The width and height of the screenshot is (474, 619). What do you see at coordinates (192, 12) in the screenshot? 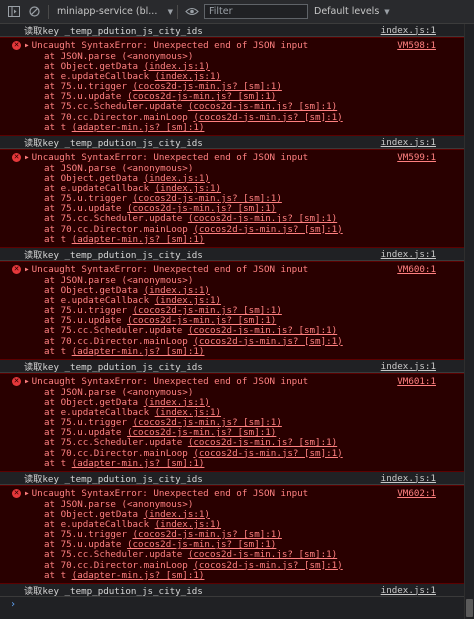
I see `eye-icon` at bounding box center [192, 12].